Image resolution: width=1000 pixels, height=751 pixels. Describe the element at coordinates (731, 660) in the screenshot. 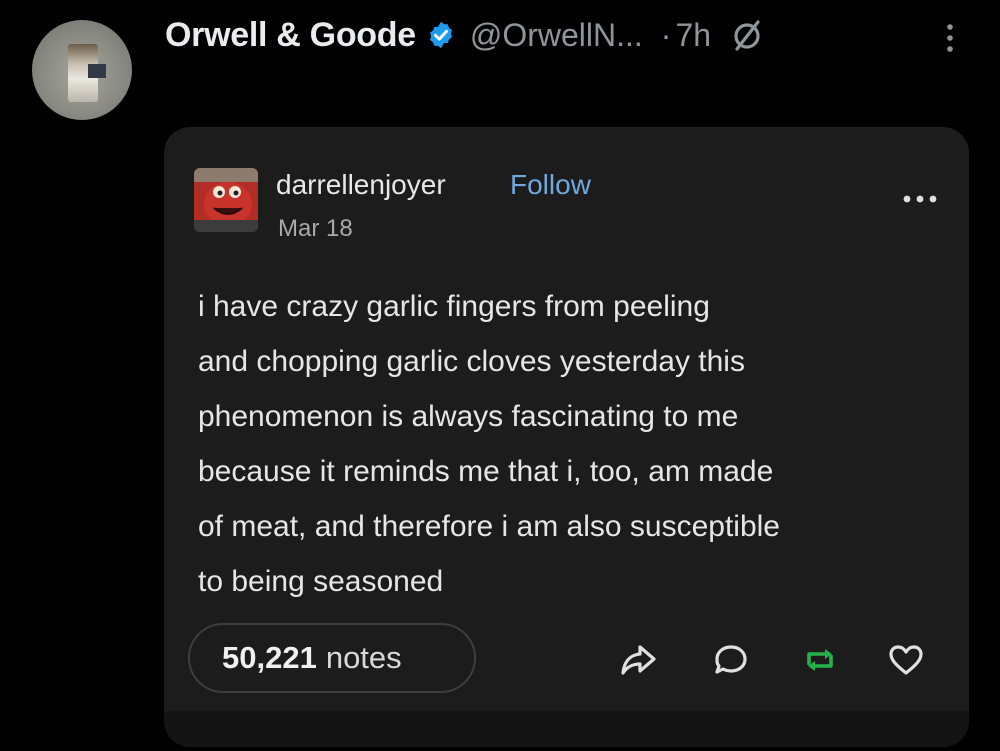

I see `speech-bubble-icon` at that location.